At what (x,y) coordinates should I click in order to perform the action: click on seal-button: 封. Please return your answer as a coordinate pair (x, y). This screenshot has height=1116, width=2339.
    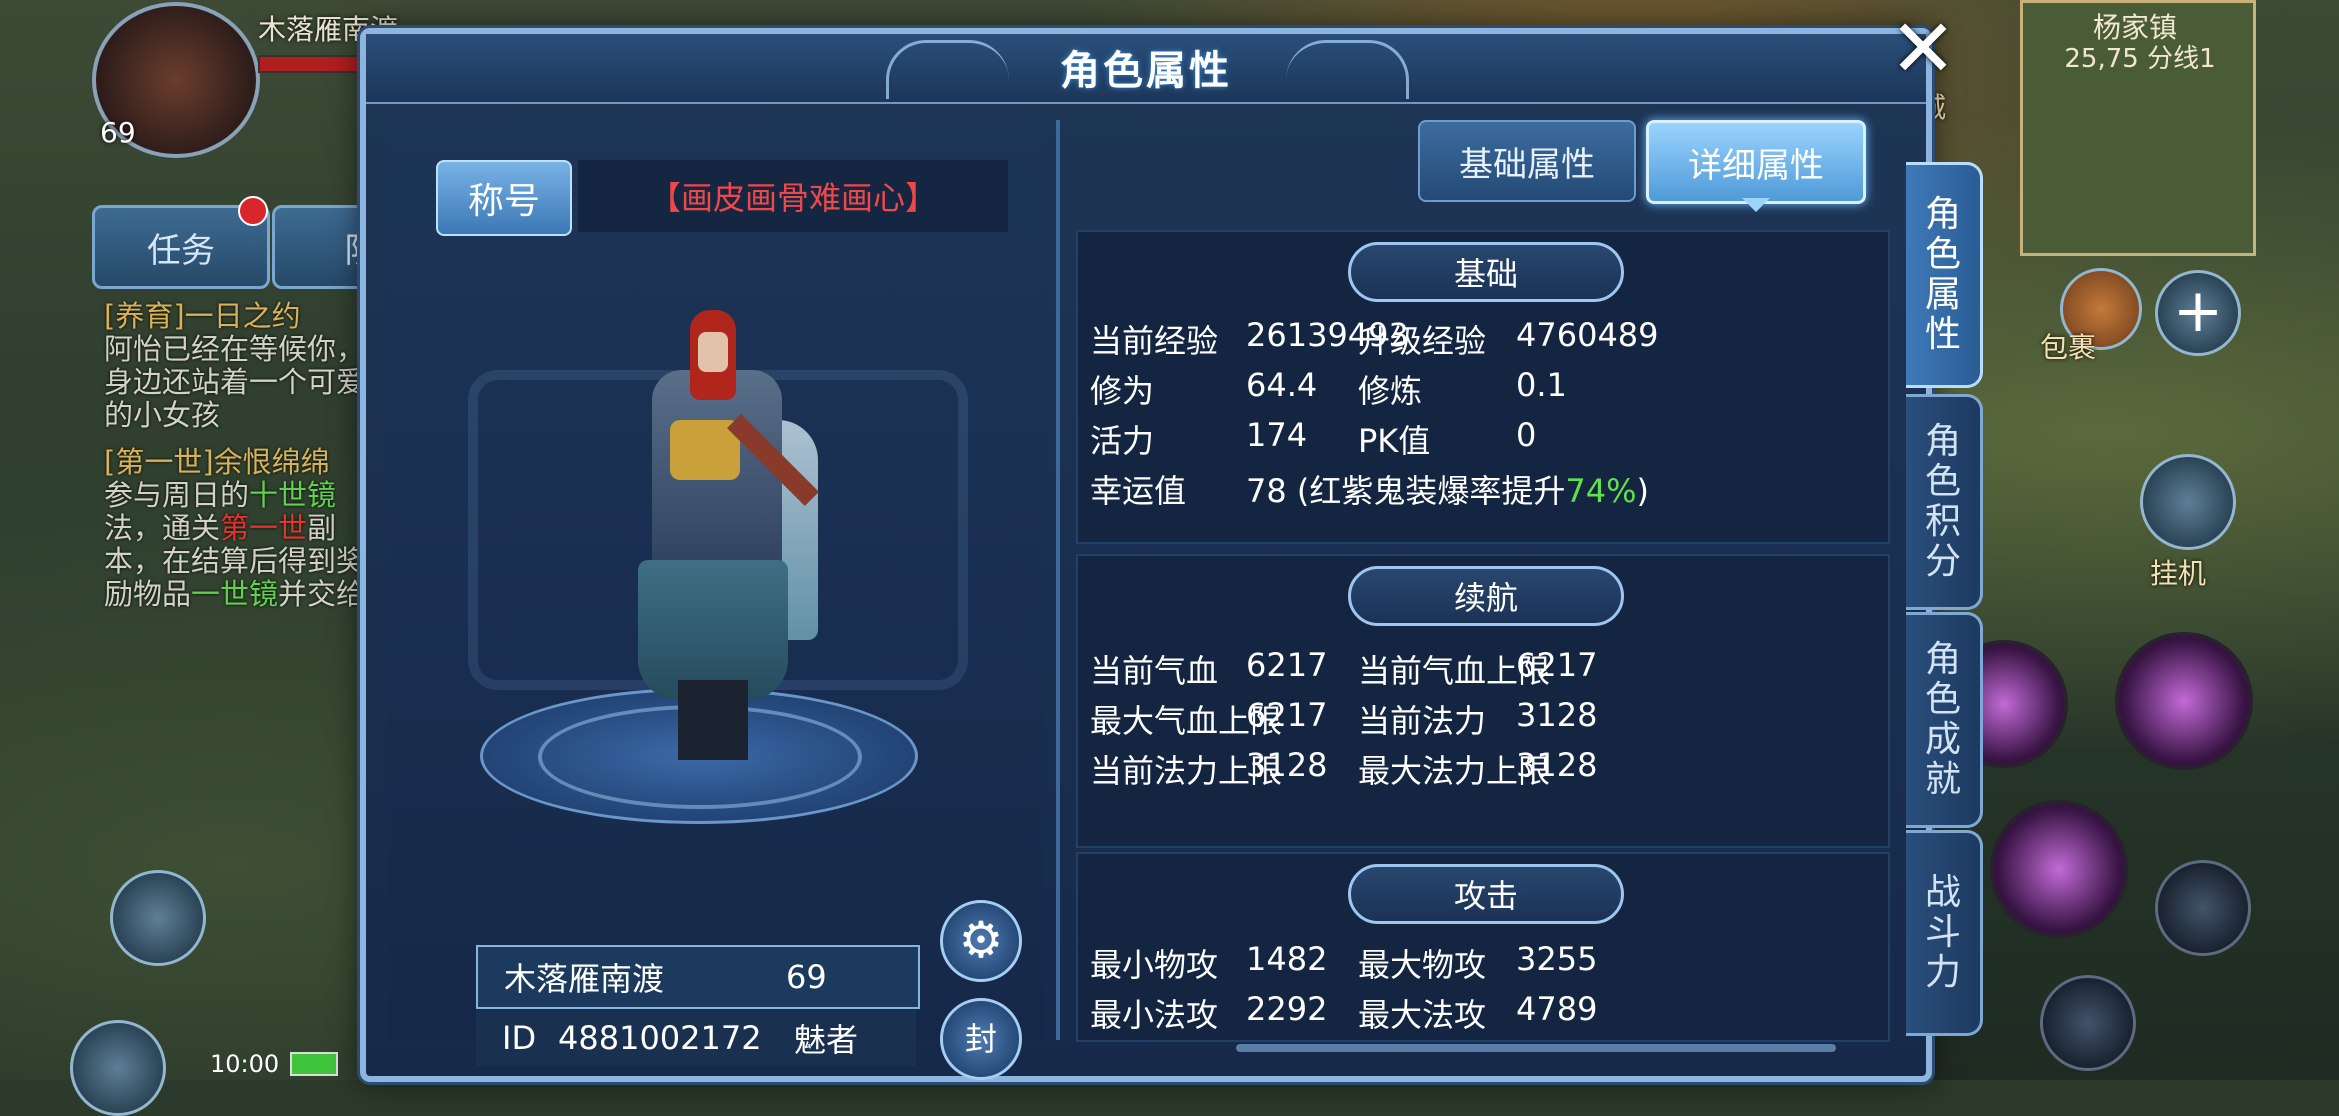
    Looking at the image, I should click on (981, 1039).